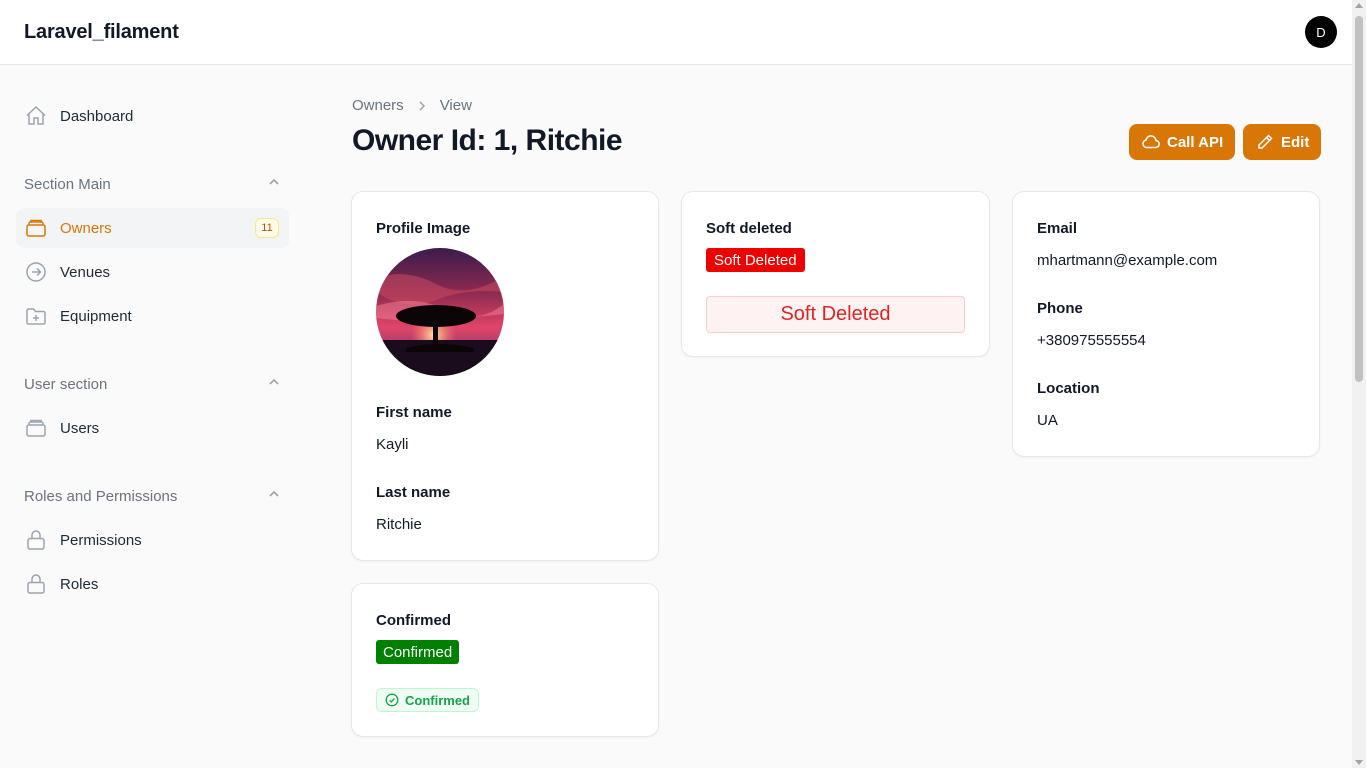  I want to click on soft-deleted-status-box: Soft Deleted, so click(835, 314).